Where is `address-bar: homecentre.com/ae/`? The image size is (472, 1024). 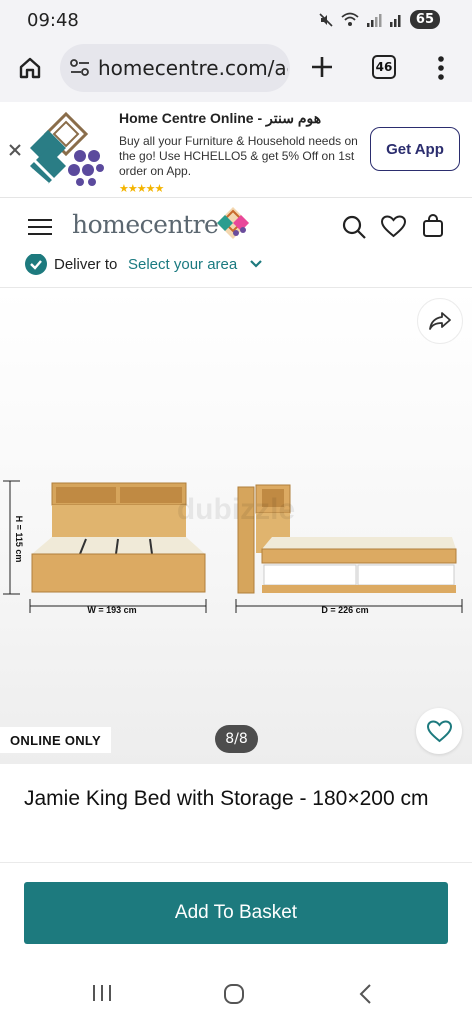
address-bar: homecentre.com/ae/ is located at coordinates (175, 68).